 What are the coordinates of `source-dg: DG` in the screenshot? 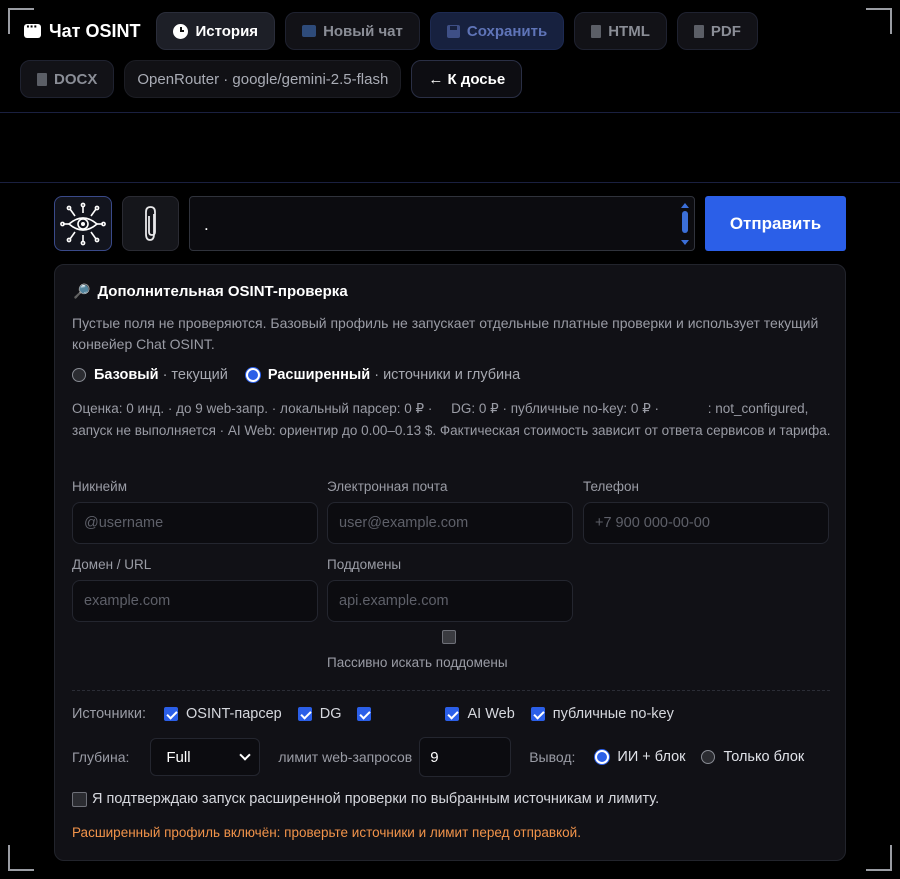 It's located at (319, 714).